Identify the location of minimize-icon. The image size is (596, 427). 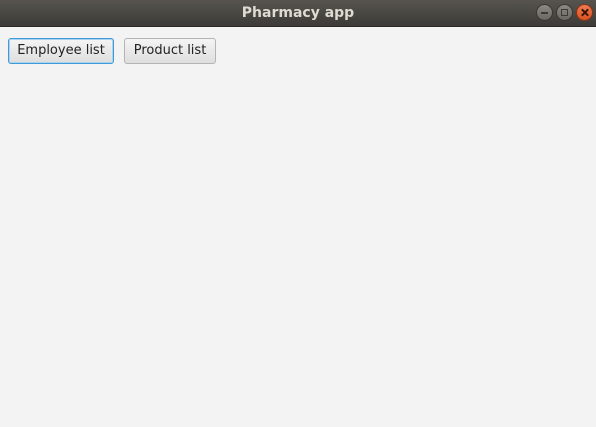
(544, 13).